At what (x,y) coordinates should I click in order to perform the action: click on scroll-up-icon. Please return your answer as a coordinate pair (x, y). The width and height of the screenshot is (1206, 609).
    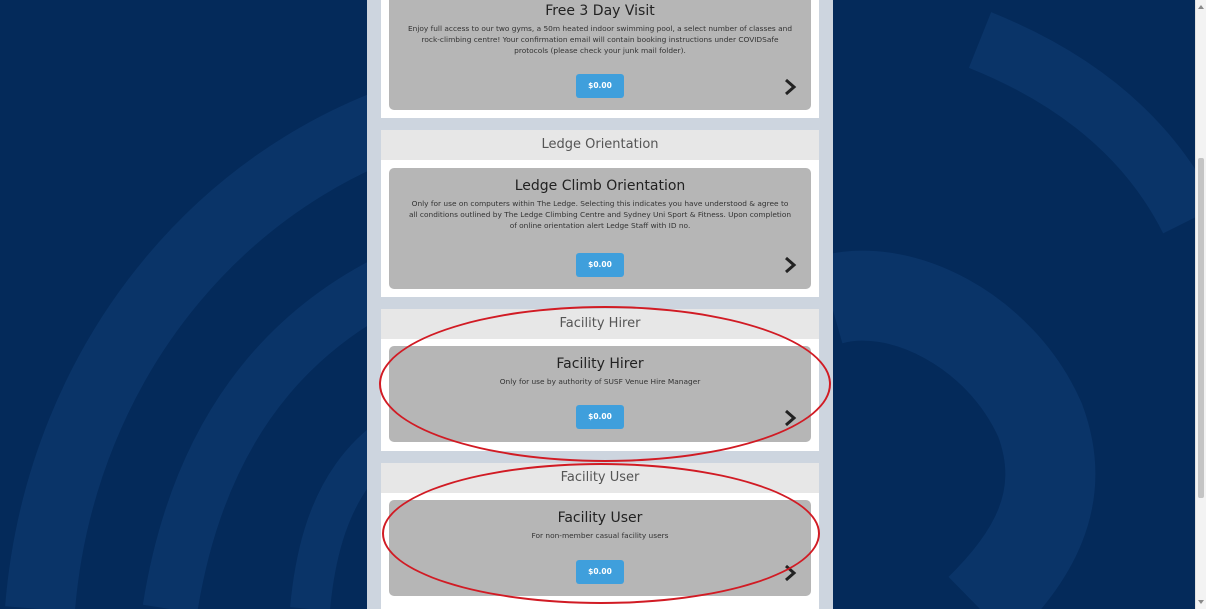
    Looking at the image, I should click on (1201, 7).